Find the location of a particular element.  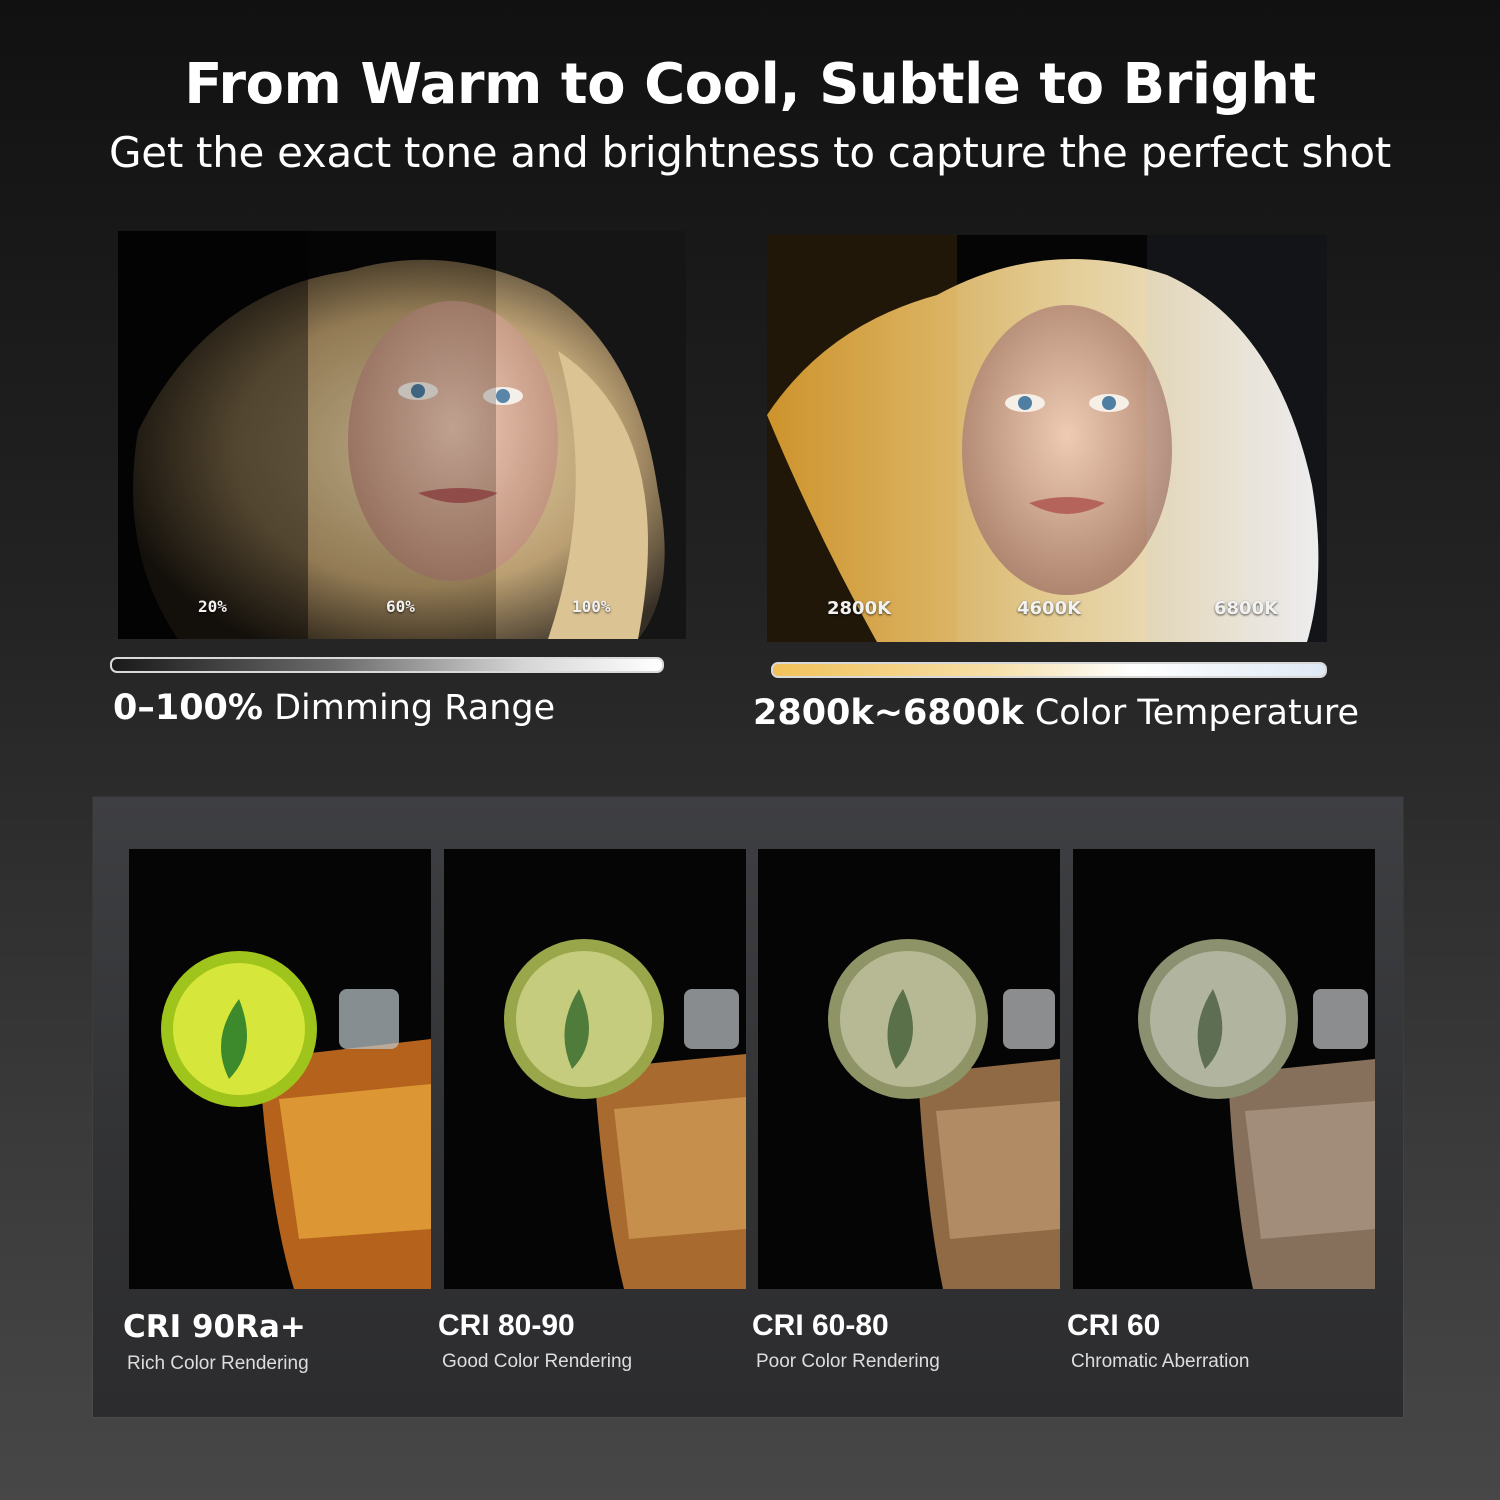

temp-level-6800: 6800K is located at coordinates (1246, 608).